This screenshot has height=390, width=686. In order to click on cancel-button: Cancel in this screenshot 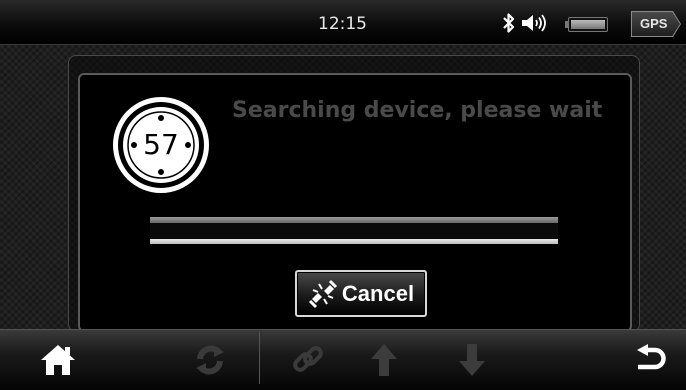, I will do `click(361, 293)`.